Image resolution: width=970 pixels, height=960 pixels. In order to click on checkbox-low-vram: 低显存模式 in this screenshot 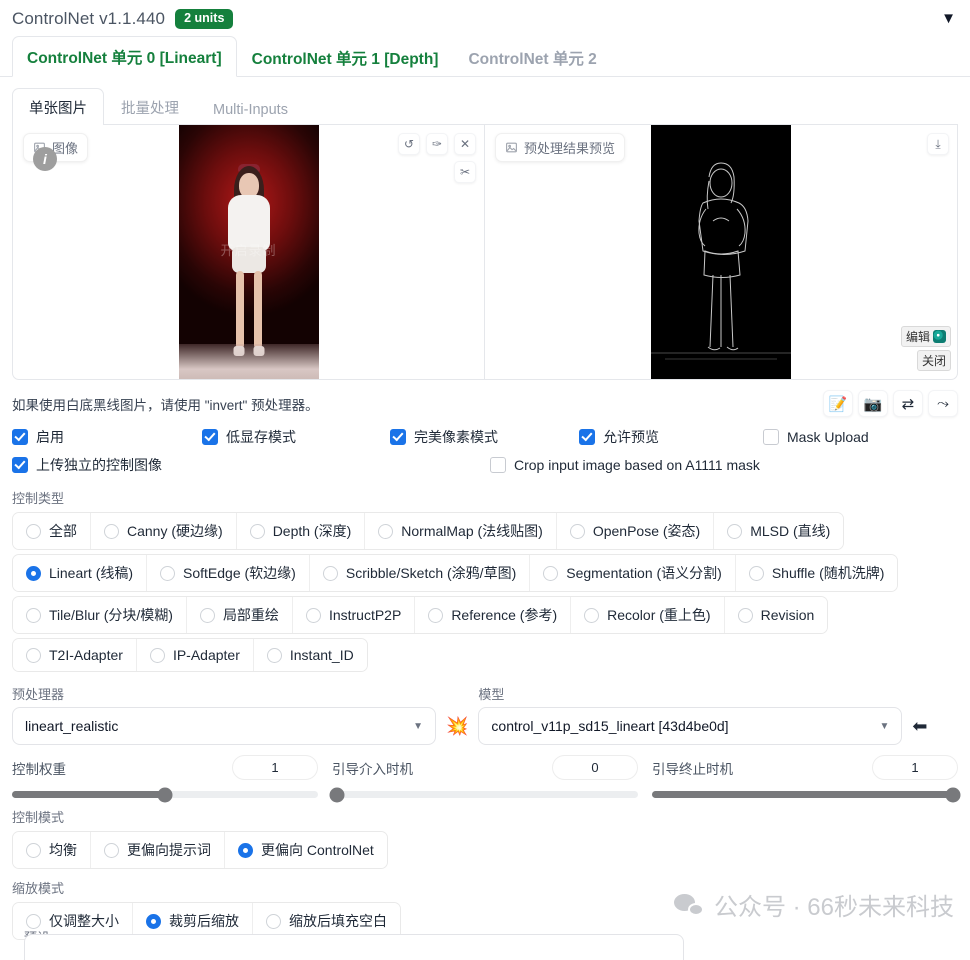, I will do `click(296, 437)`.